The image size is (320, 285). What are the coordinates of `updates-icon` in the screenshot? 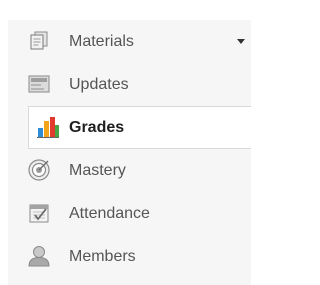 It's located at (39, 84).